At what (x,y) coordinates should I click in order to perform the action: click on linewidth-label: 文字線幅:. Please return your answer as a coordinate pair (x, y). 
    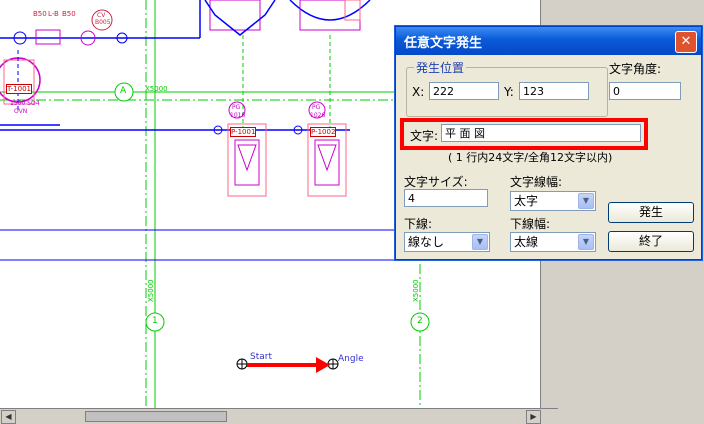
    Looking at the image, I should click on (536, 182).